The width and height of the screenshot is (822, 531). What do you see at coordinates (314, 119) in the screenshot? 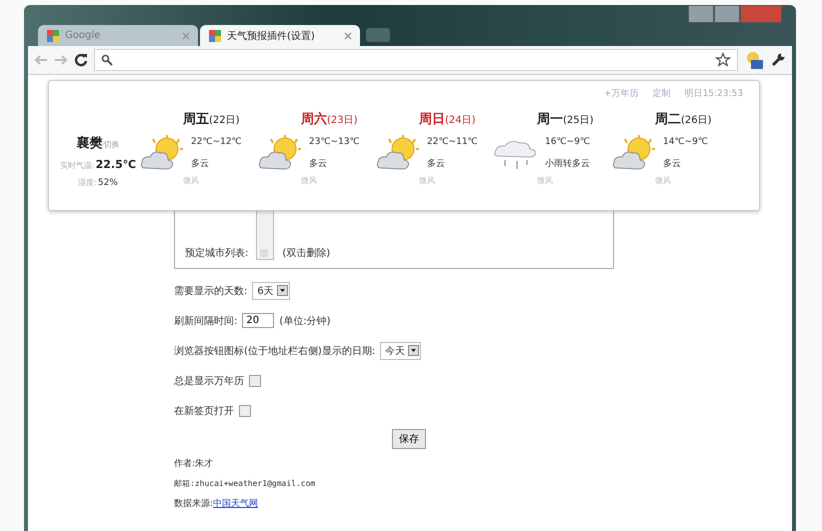
I see `day-name: 周六` at bounding box center [314, 119].